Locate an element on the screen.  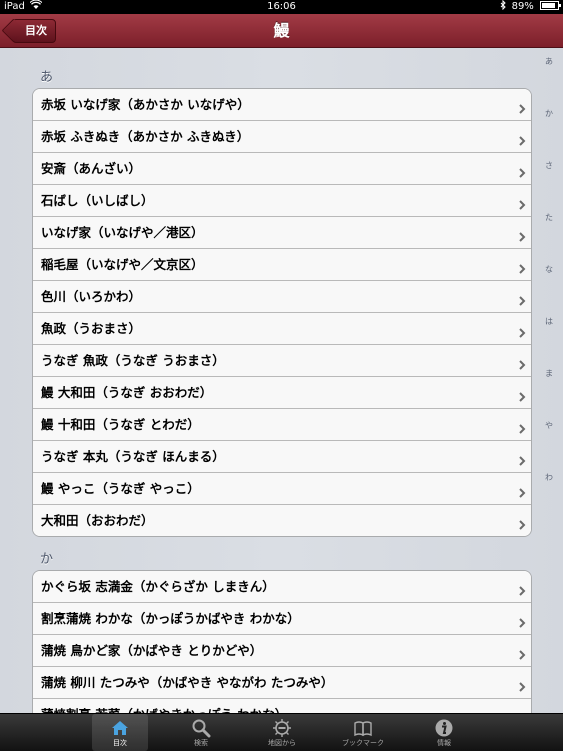
navigation-bar: 目次 鰻 is located at coordinates (281, 31).